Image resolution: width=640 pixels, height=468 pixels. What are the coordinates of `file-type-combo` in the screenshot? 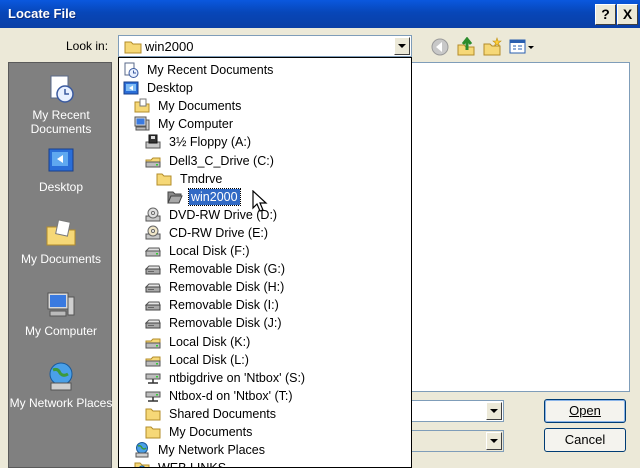 It's located at (457, 441).